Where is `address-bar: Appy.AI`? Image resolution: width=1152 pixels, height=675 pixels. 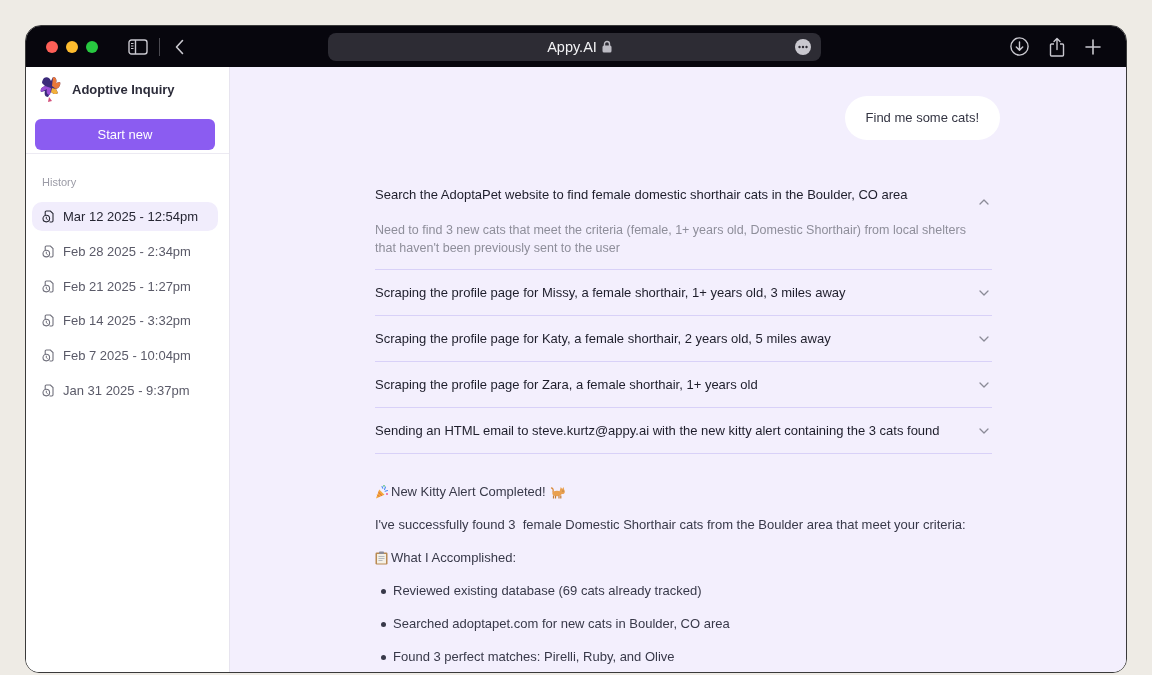 address-bar: Appy.AI is located at coordinates (574, 46).